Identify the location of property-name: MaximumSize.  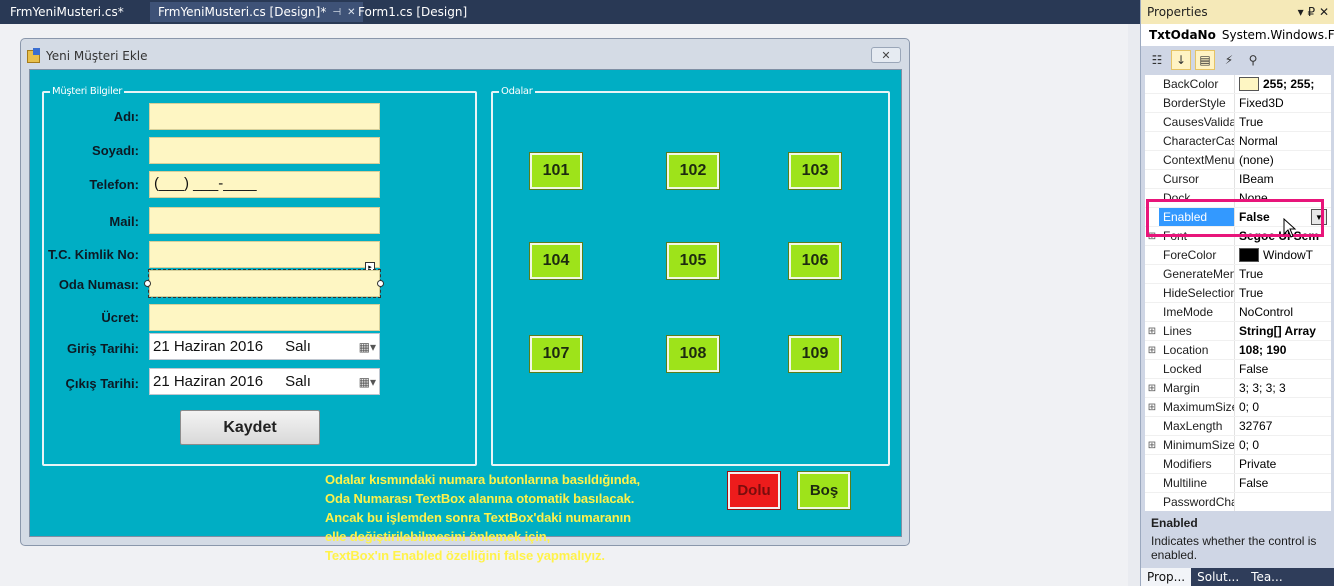
(1197, 407).